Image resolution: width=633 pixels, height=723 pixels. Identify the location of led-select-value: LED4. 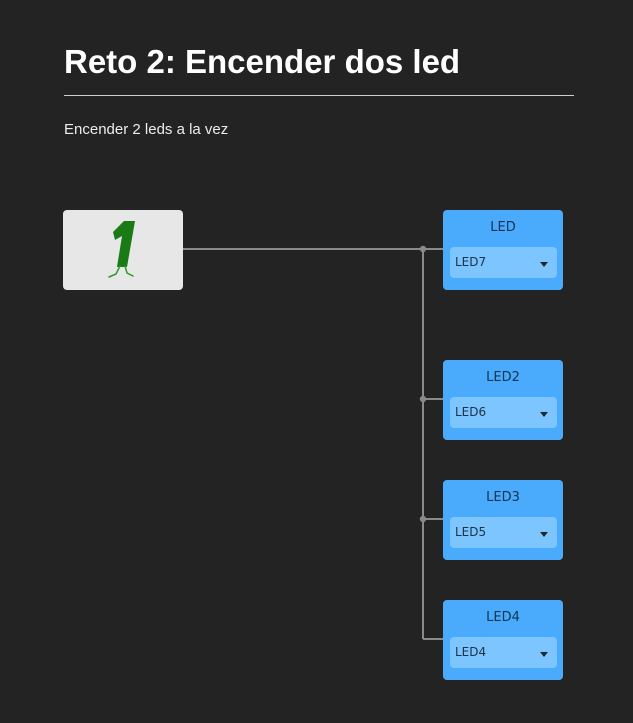
(471, 652).